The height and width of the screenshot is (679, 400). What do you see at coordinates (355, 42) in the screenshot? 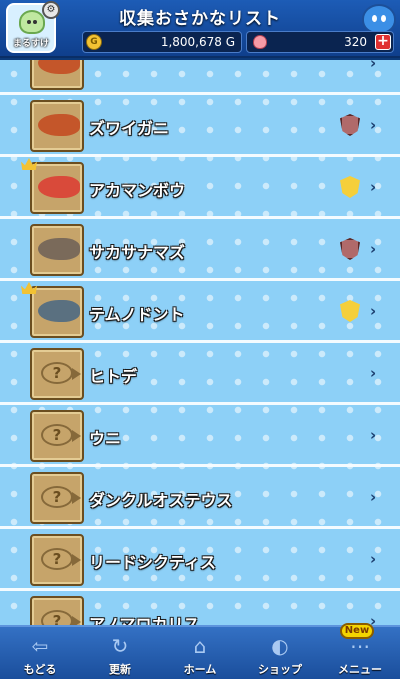
I see `gem-value: 320` at bounding box center [355, 42].